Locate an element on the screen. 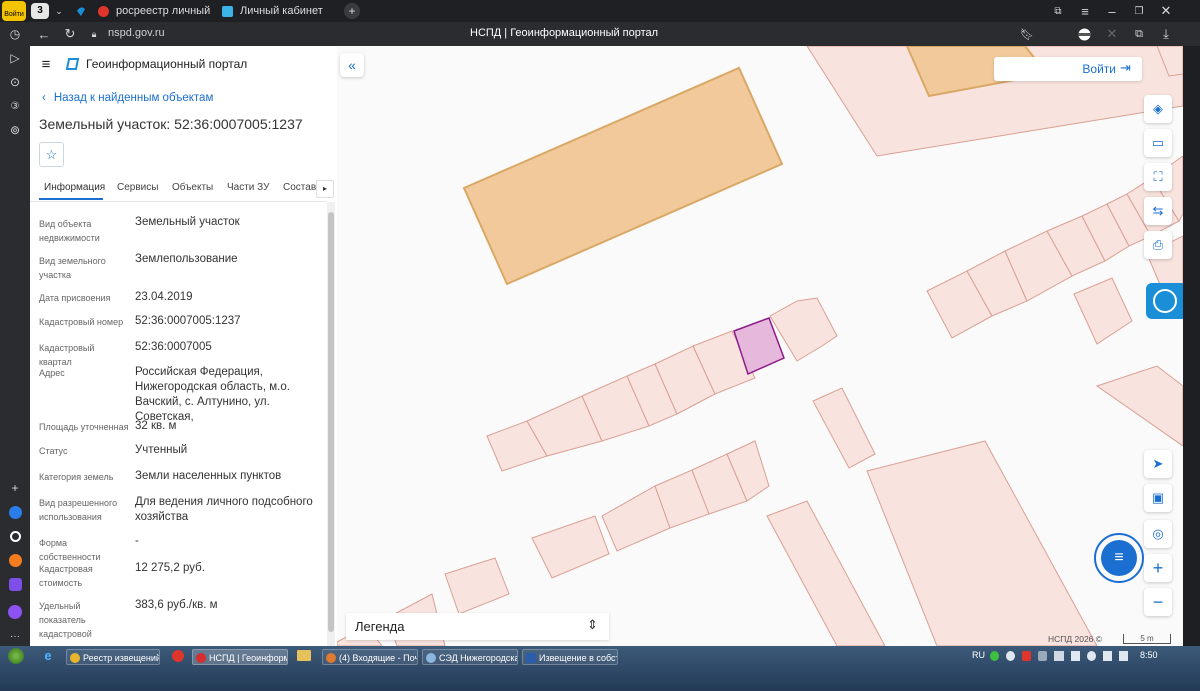  portal-logo-icon is located at coordinates (72, 66).